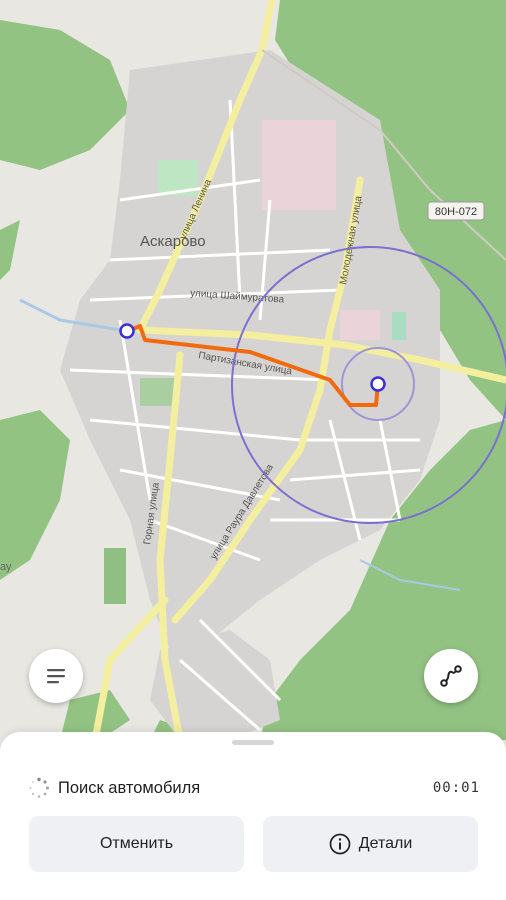 The width and height of the screenshot is (506, 900). What do you see at coordinates (173, 241) in the screenshot?
I see `place-label: Аскарово` at bounding box center [173, 241].